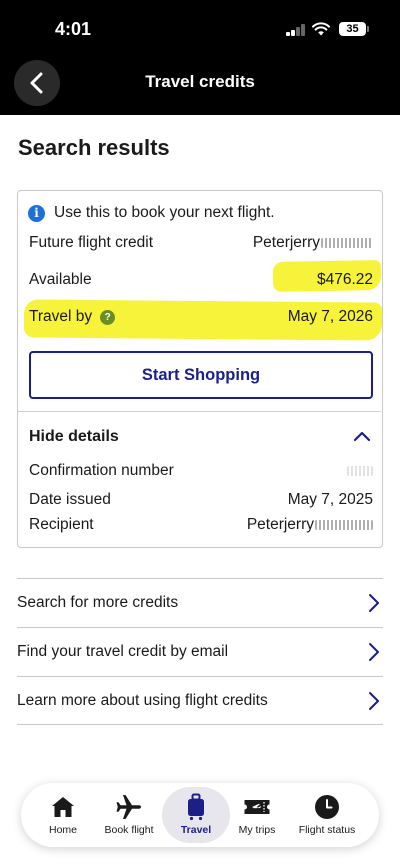 The image size is (400, 867). What do you see at coordinates (200, 602) in the screenshot?
I see `search-more-credits-link: Search for more credits` at bounding box center [200, 602].